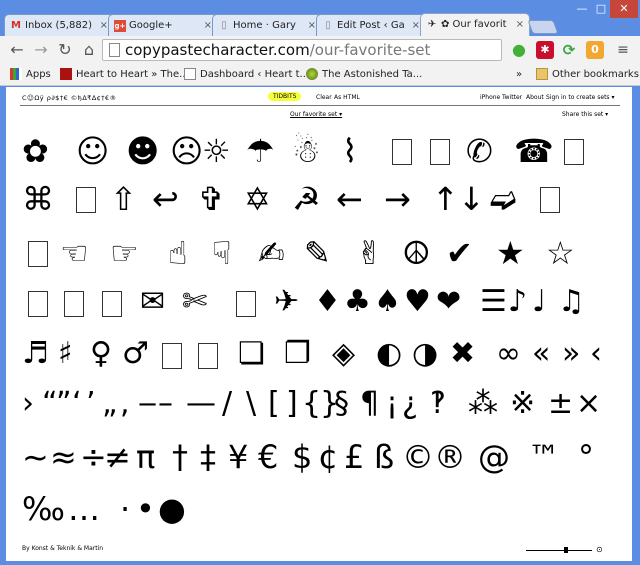  Describe the element at coordinates (392, 404) in the screenshot. I see `character-glyph: ¡` at that location.